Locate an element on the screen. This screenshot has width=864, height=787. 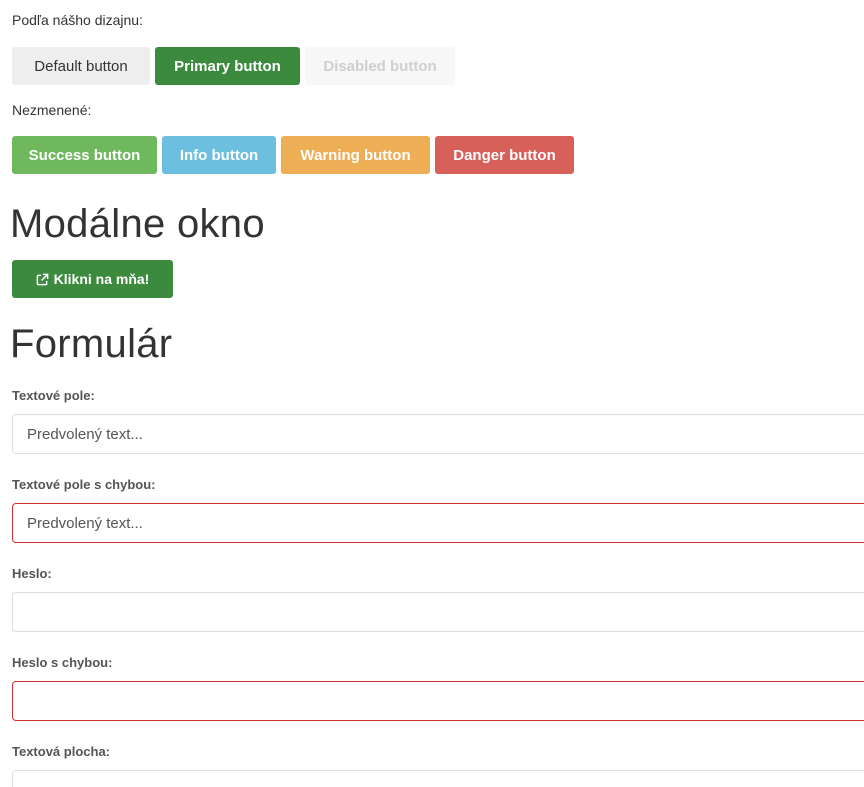
open-modal-button: Klikni na mňa! is located at coordinates (92, 279).